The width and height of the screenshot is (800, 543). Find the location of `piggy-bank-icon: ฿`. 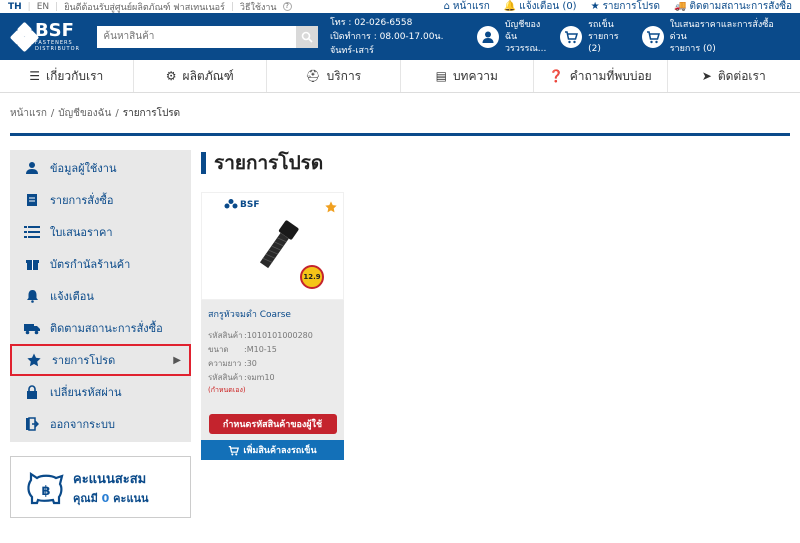

piggy-bank-icon: ฿ is located at coordinates (46, 487).